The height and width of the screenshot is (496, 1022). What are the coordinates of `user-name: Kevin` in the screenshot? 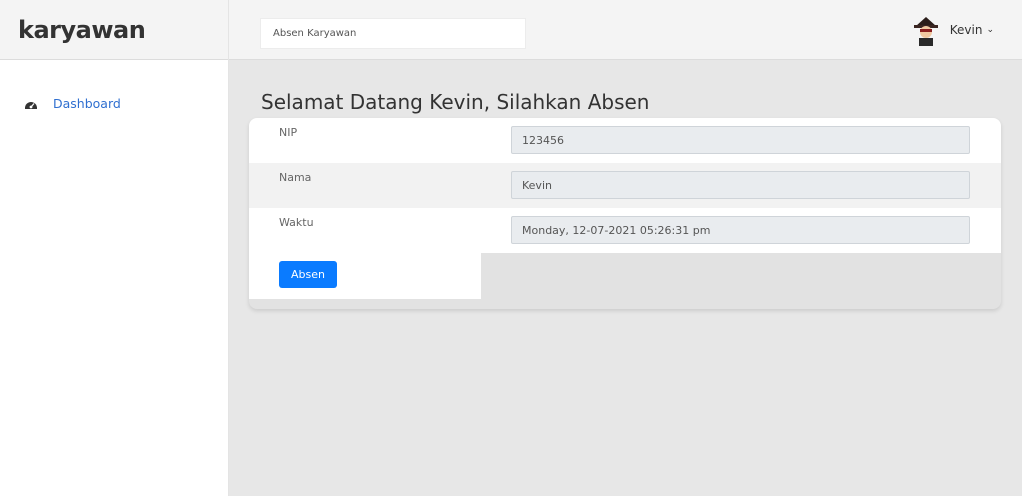 It's located at (966, 30).